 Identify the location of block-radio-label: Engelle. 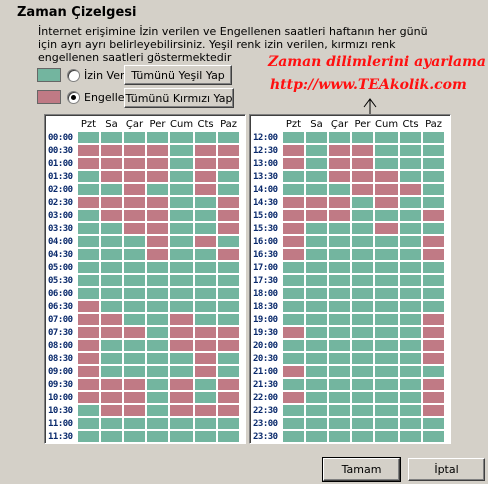
(104, 97).